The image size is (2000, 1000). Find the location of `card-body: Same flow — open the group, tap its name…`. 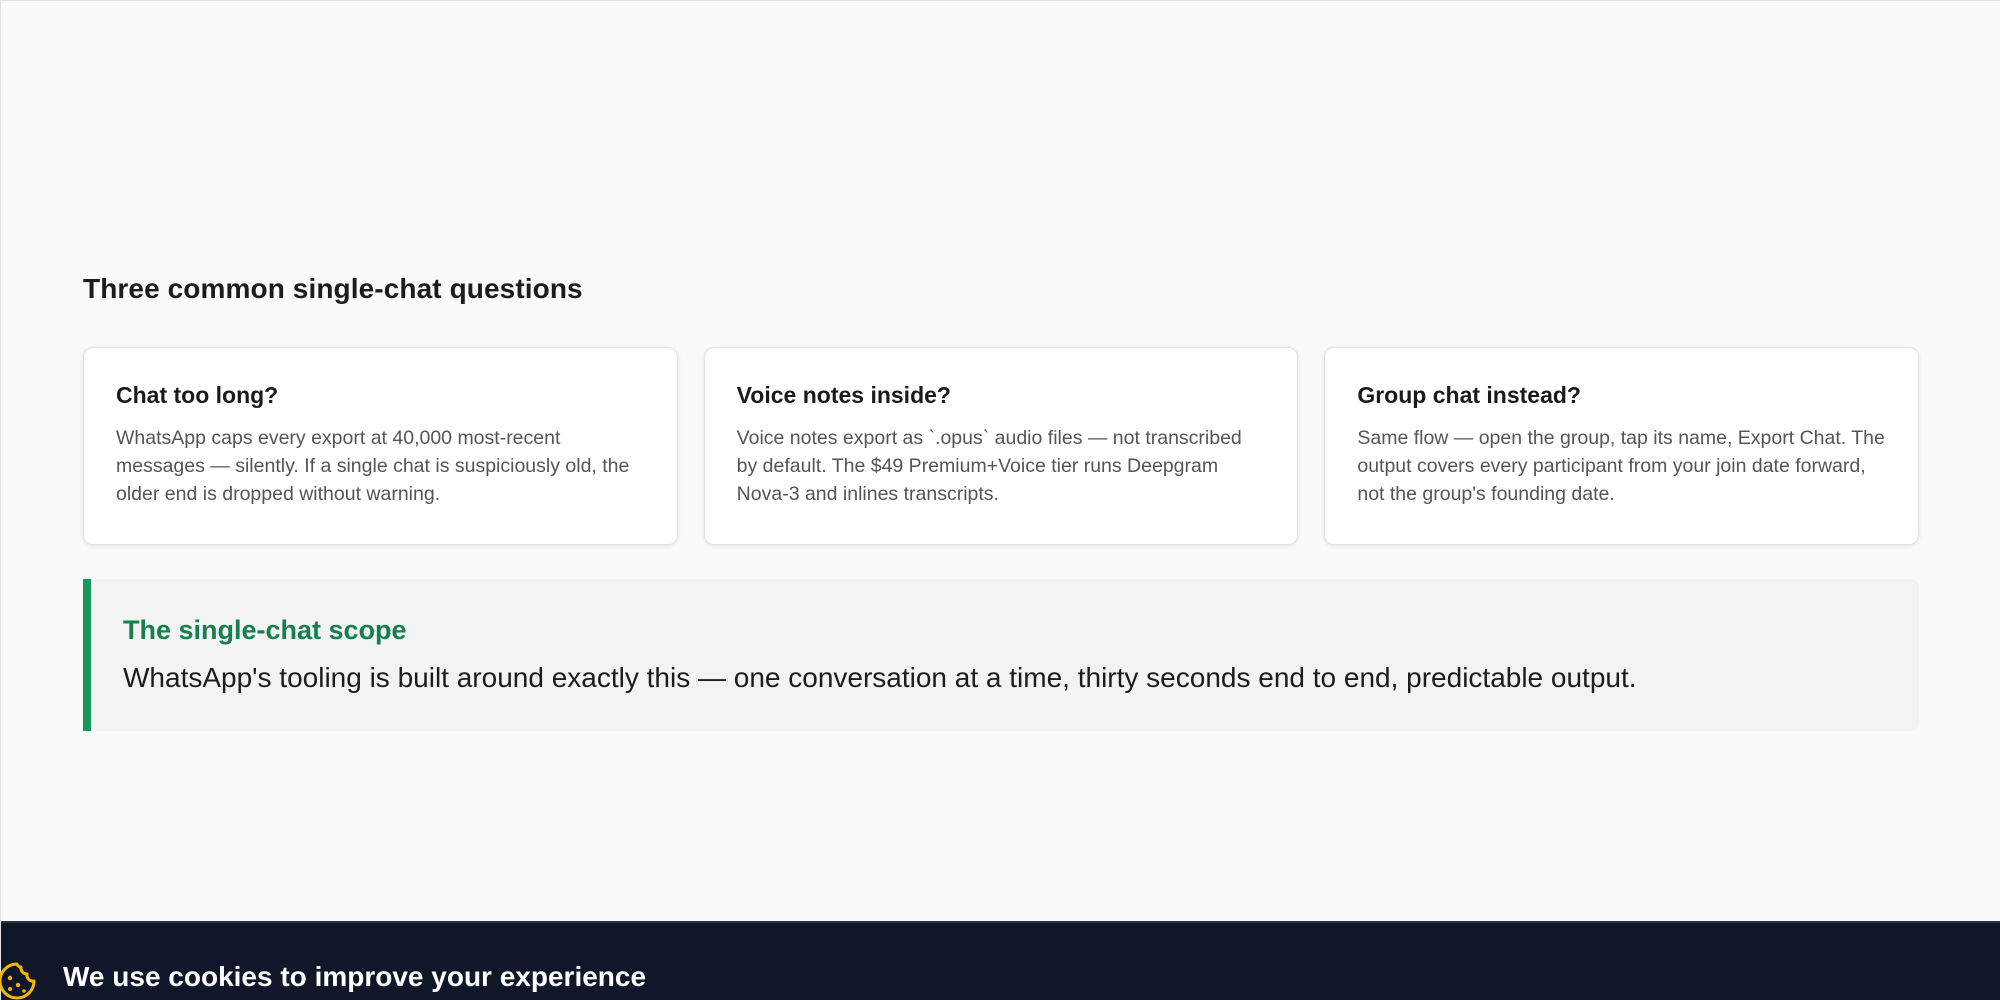

card-body: Same flow — open the group, tap its name… is located at coordinates (1621, 466).